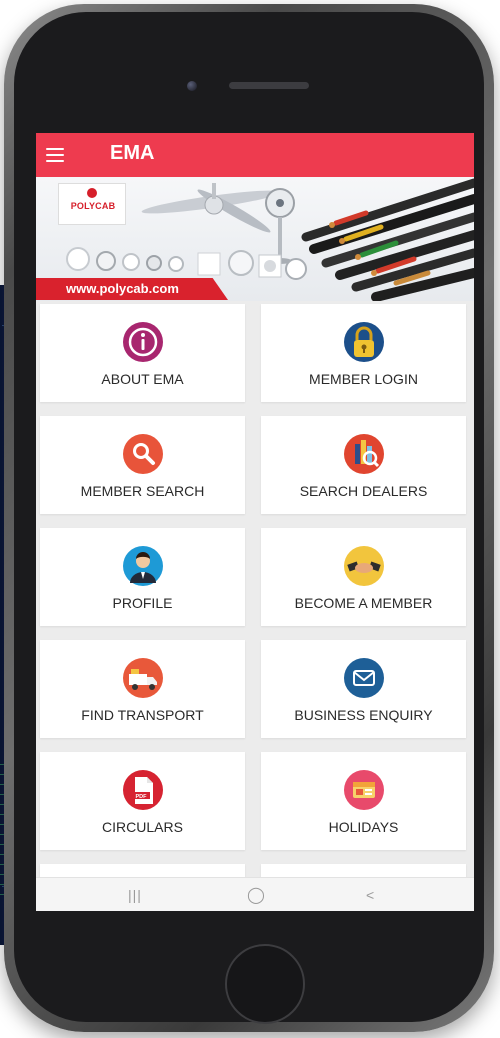 The image size is (500, 1038). I want to click on menu-business-enquiry: BUSINESS ENQUIRY, so click(363, 689).